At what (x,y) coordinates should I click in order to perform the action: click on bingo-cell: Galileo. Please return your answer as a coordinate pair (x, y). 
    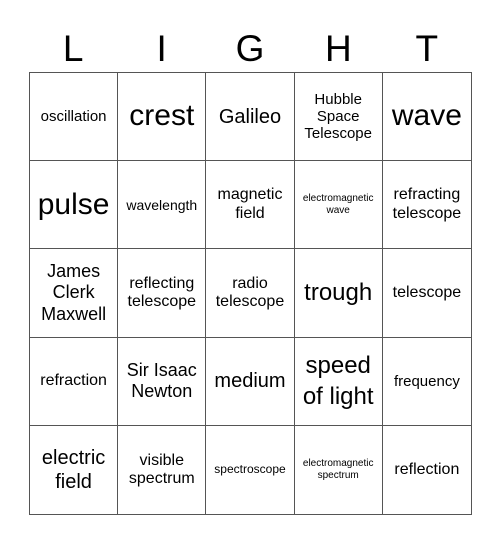
    Looking at the image, I should click on (250, 117).